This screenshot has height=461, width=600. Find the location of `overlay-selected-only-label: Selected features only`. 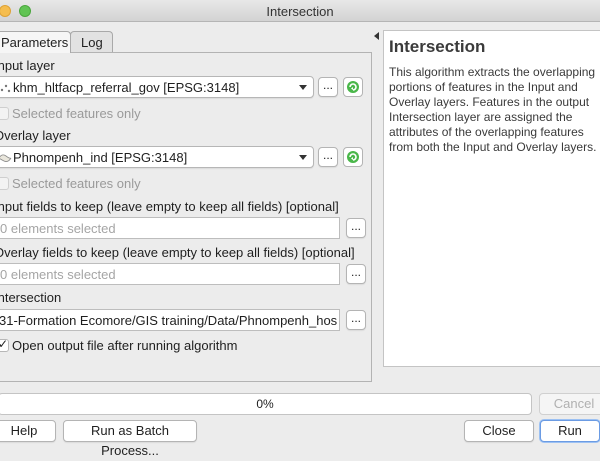

overlay-selected-only-label: Selected features only is located at coordinates (76, 183).